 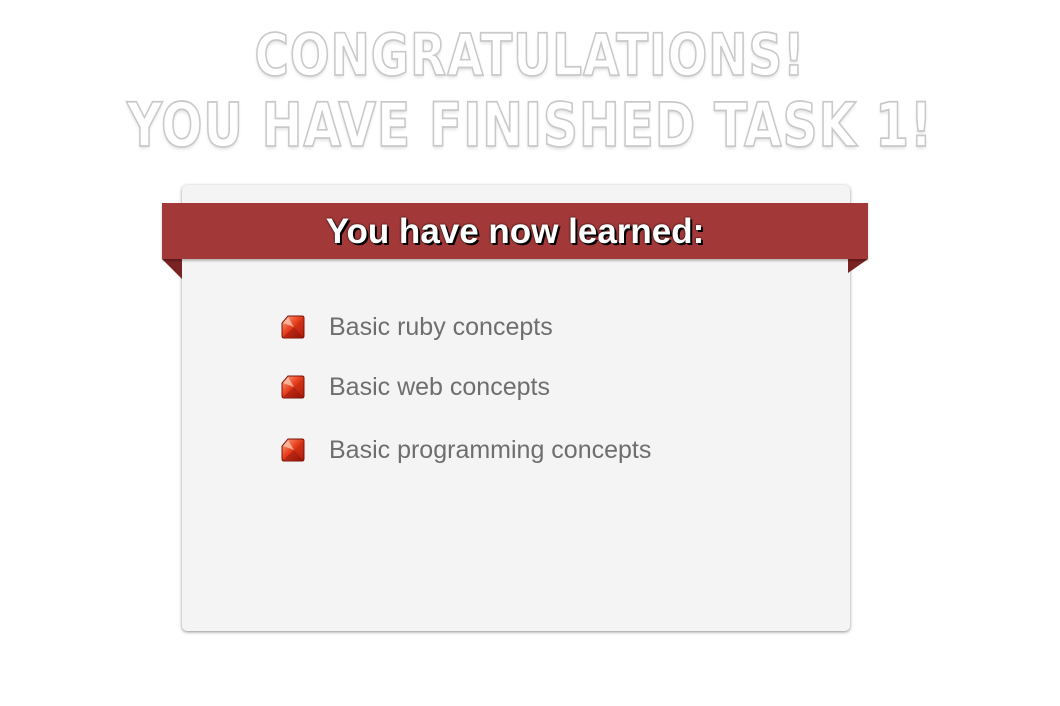 I want to click on ribbon-banner: You have now learned:, so click(x=515, y=231).